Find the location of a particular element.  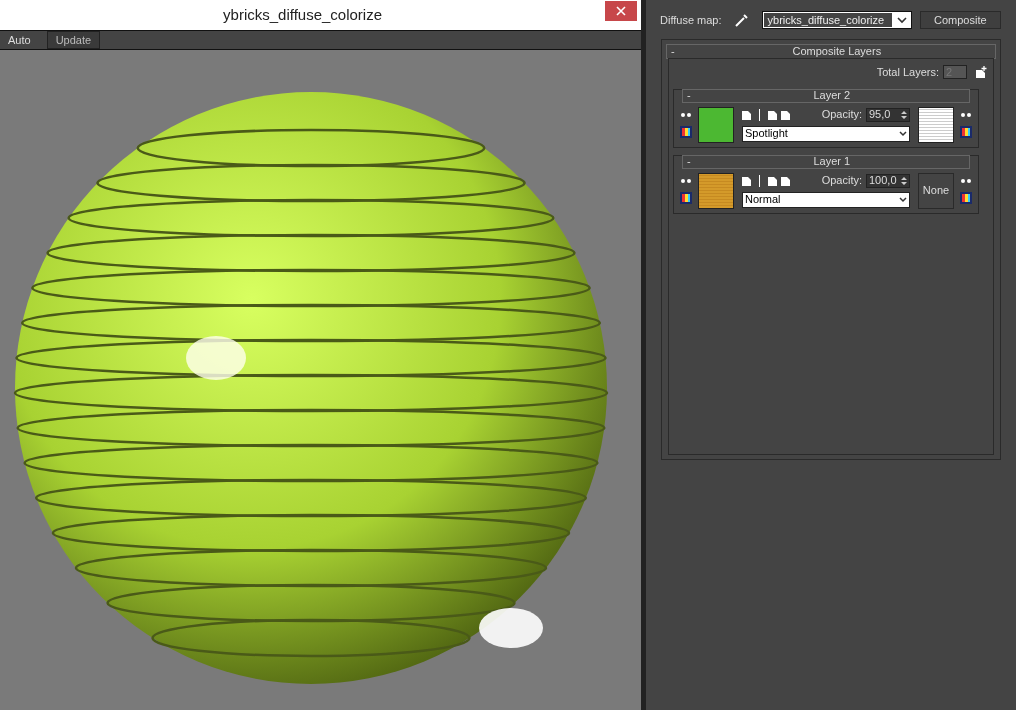

layer-title: Layer 2 is located at coordinates (832, 95).